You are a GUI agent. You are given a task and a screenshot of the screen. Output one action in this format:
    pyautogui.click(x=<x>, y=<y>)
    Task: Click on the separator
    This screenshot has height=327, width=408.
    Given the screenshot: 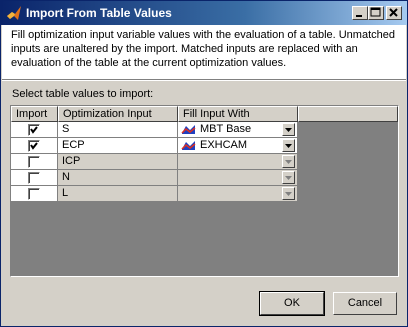 What is the action you would take?
    pyautogui.click(x=204, y=80)
    